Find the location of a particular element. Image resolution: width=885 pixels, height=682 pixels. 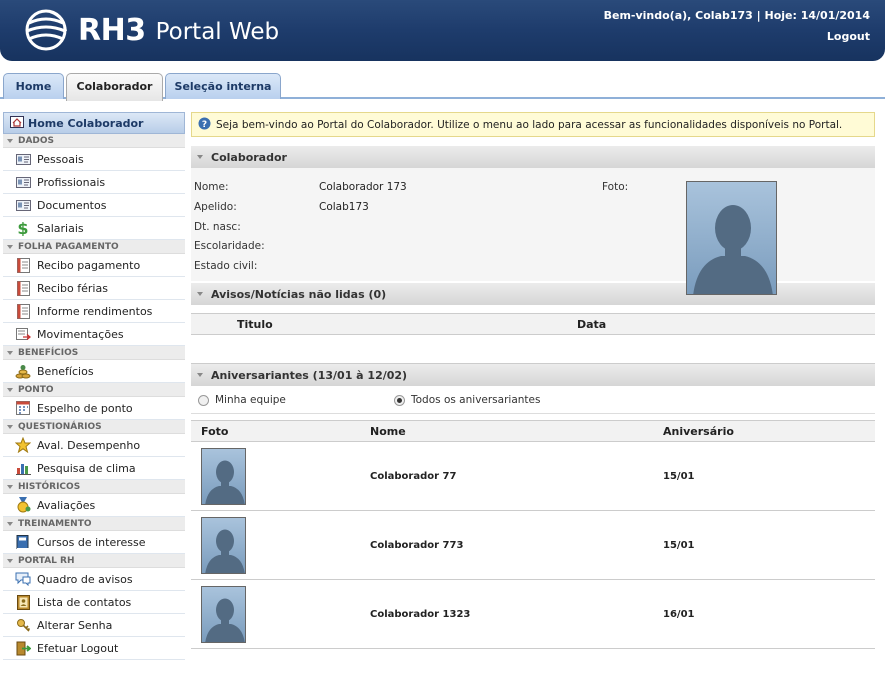

field-value-apelido: Colab173 is located at coordinates (344, 207).